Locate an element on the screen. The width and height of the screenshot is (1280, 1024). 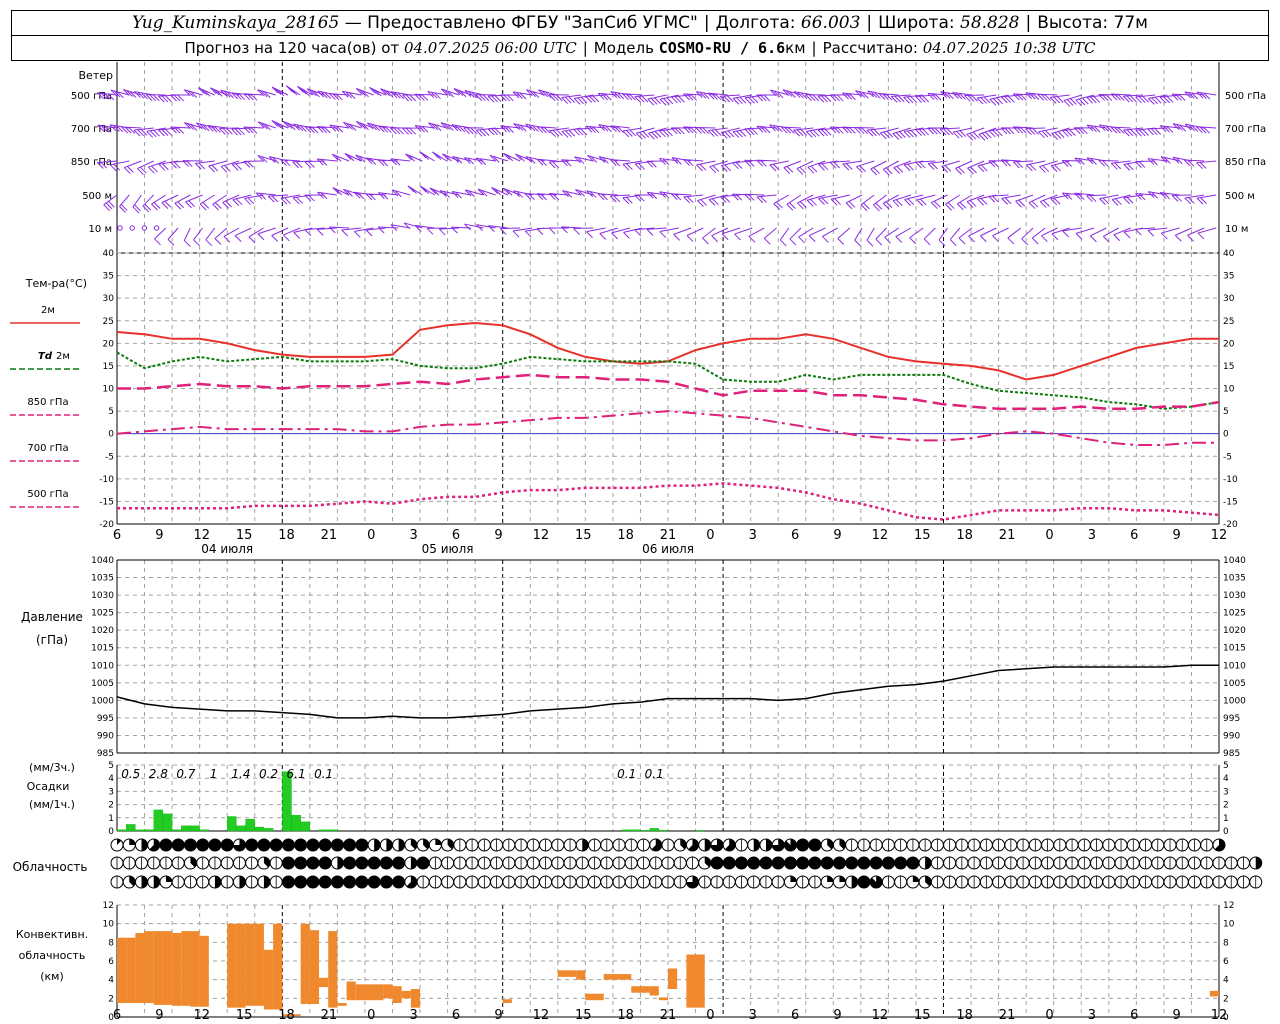
precip-3h-label: 0.2 is located at coordinates (268, 774).